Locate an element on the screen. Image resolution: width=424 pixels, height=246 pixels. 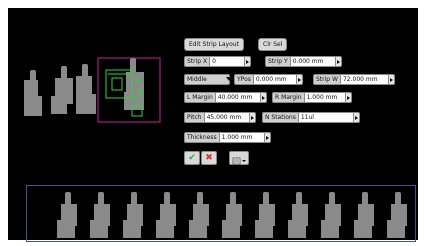
strip-x-label: Strip X is located at coordinates (197, 61).